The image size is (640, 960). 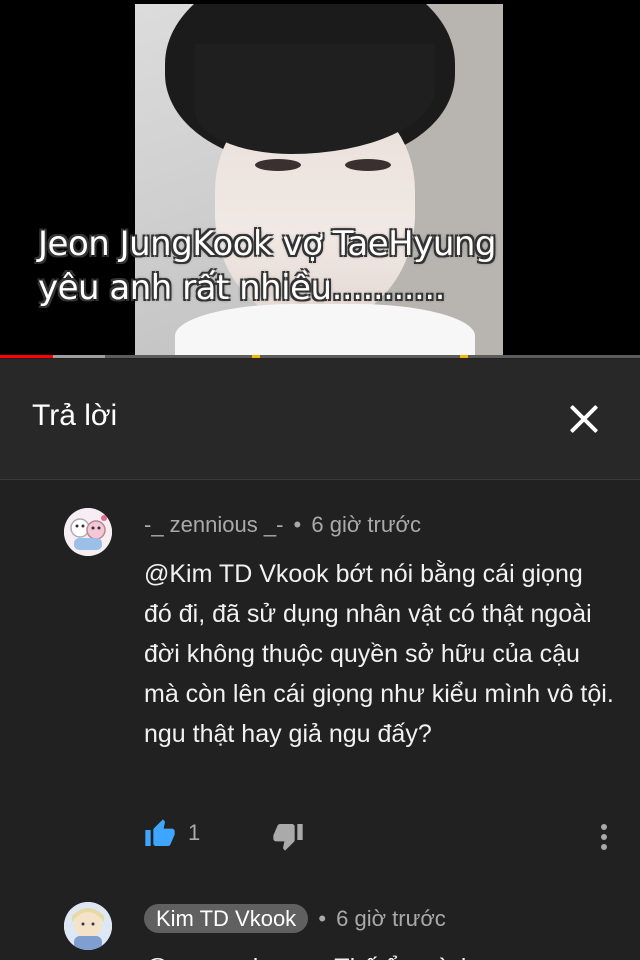 I want to click on more-options-icon, so click(x=604, y=839).